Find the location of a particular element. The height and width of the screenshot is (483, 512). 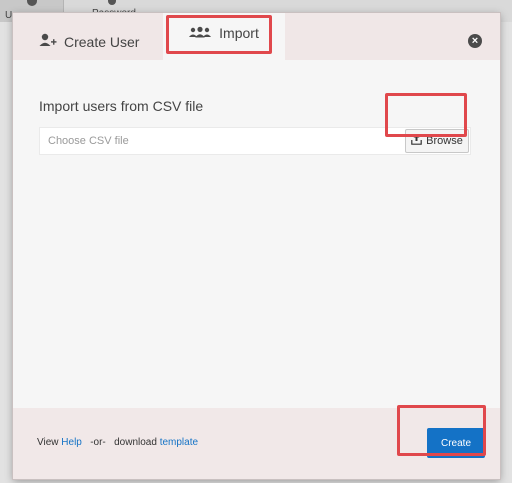

key-icon is located at coordinates (112, 2).